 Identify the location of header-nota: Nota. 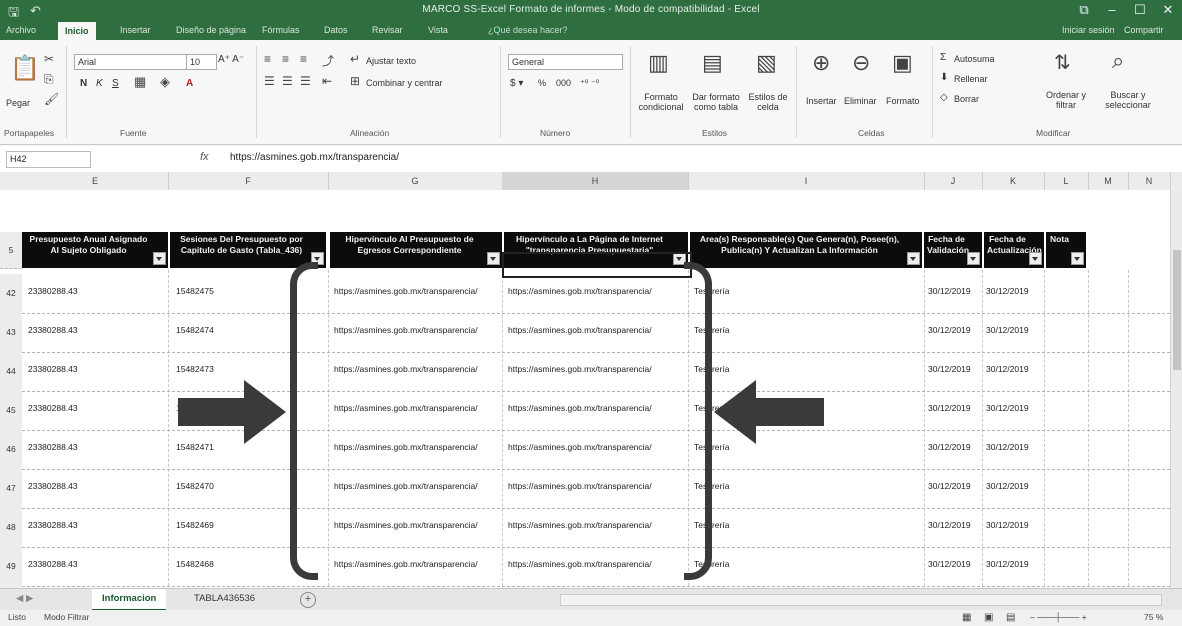
(1066, 250).